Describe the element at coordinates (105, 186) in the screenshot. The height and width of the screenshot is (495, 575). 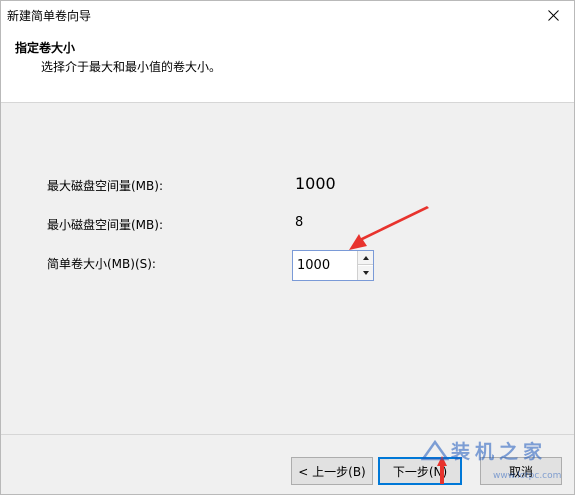
I see `max-space-label: 最大磁盘空间量(MB):` at that location.